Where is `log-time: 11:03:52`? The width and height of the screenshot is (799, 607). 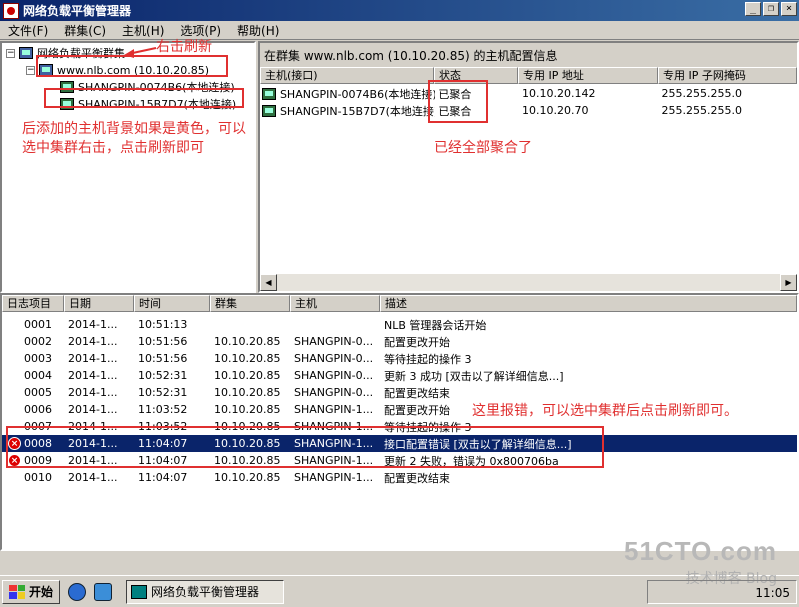 log-time: 11:03:52 is located at coordinates (163, 409).